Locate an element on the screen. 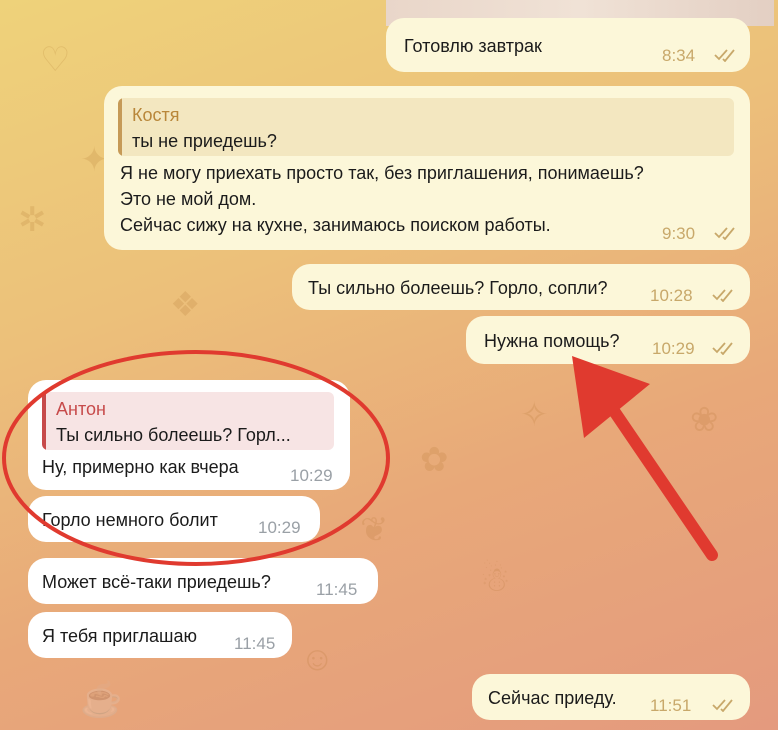  red-ellipse-highlight is located at coordinates (196, 458).